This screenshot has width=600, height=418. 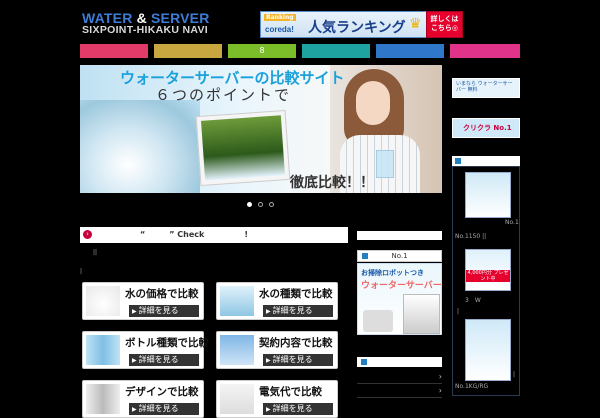 I want to click on water-splash-image, so click(x=140, y=146).